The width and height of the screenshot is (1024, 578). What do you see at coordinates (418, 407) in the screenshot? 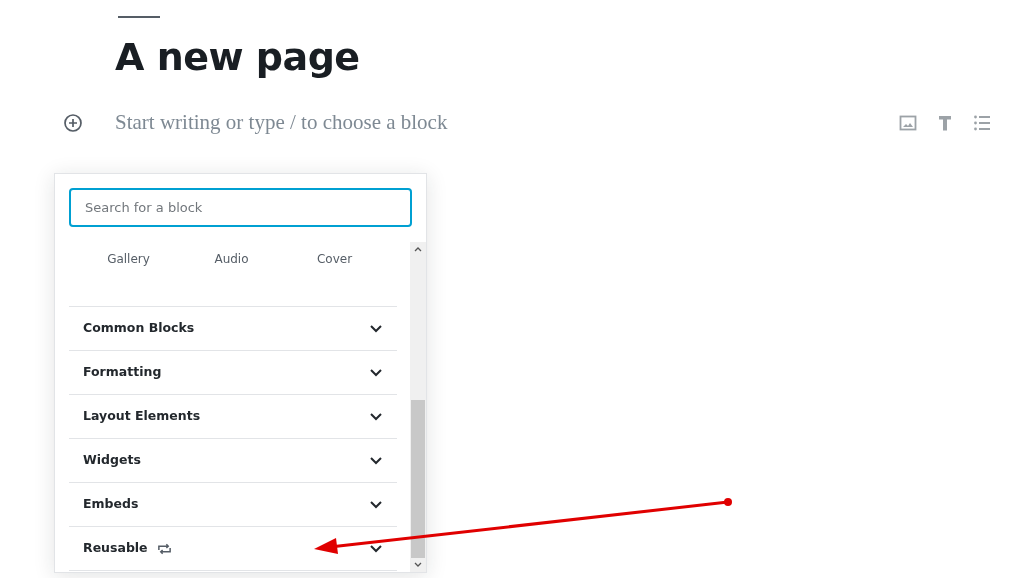
I see `scrollbar` at bounding box center [418, 407].